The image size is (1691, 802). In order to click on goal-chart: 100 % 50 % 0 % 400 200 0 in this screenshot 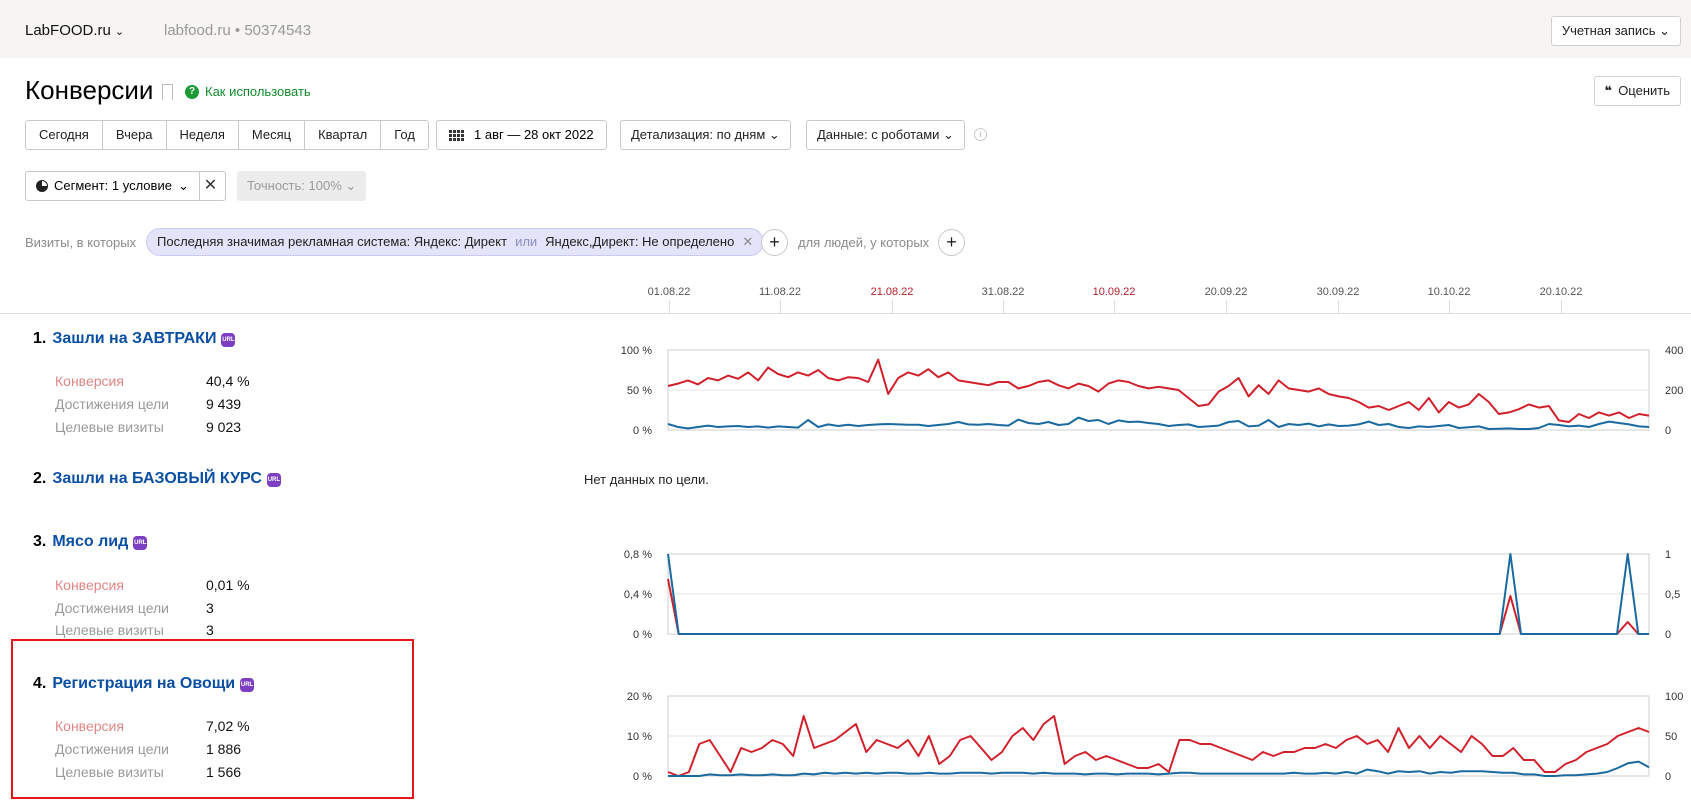, I will do `click(1152, 391)`.